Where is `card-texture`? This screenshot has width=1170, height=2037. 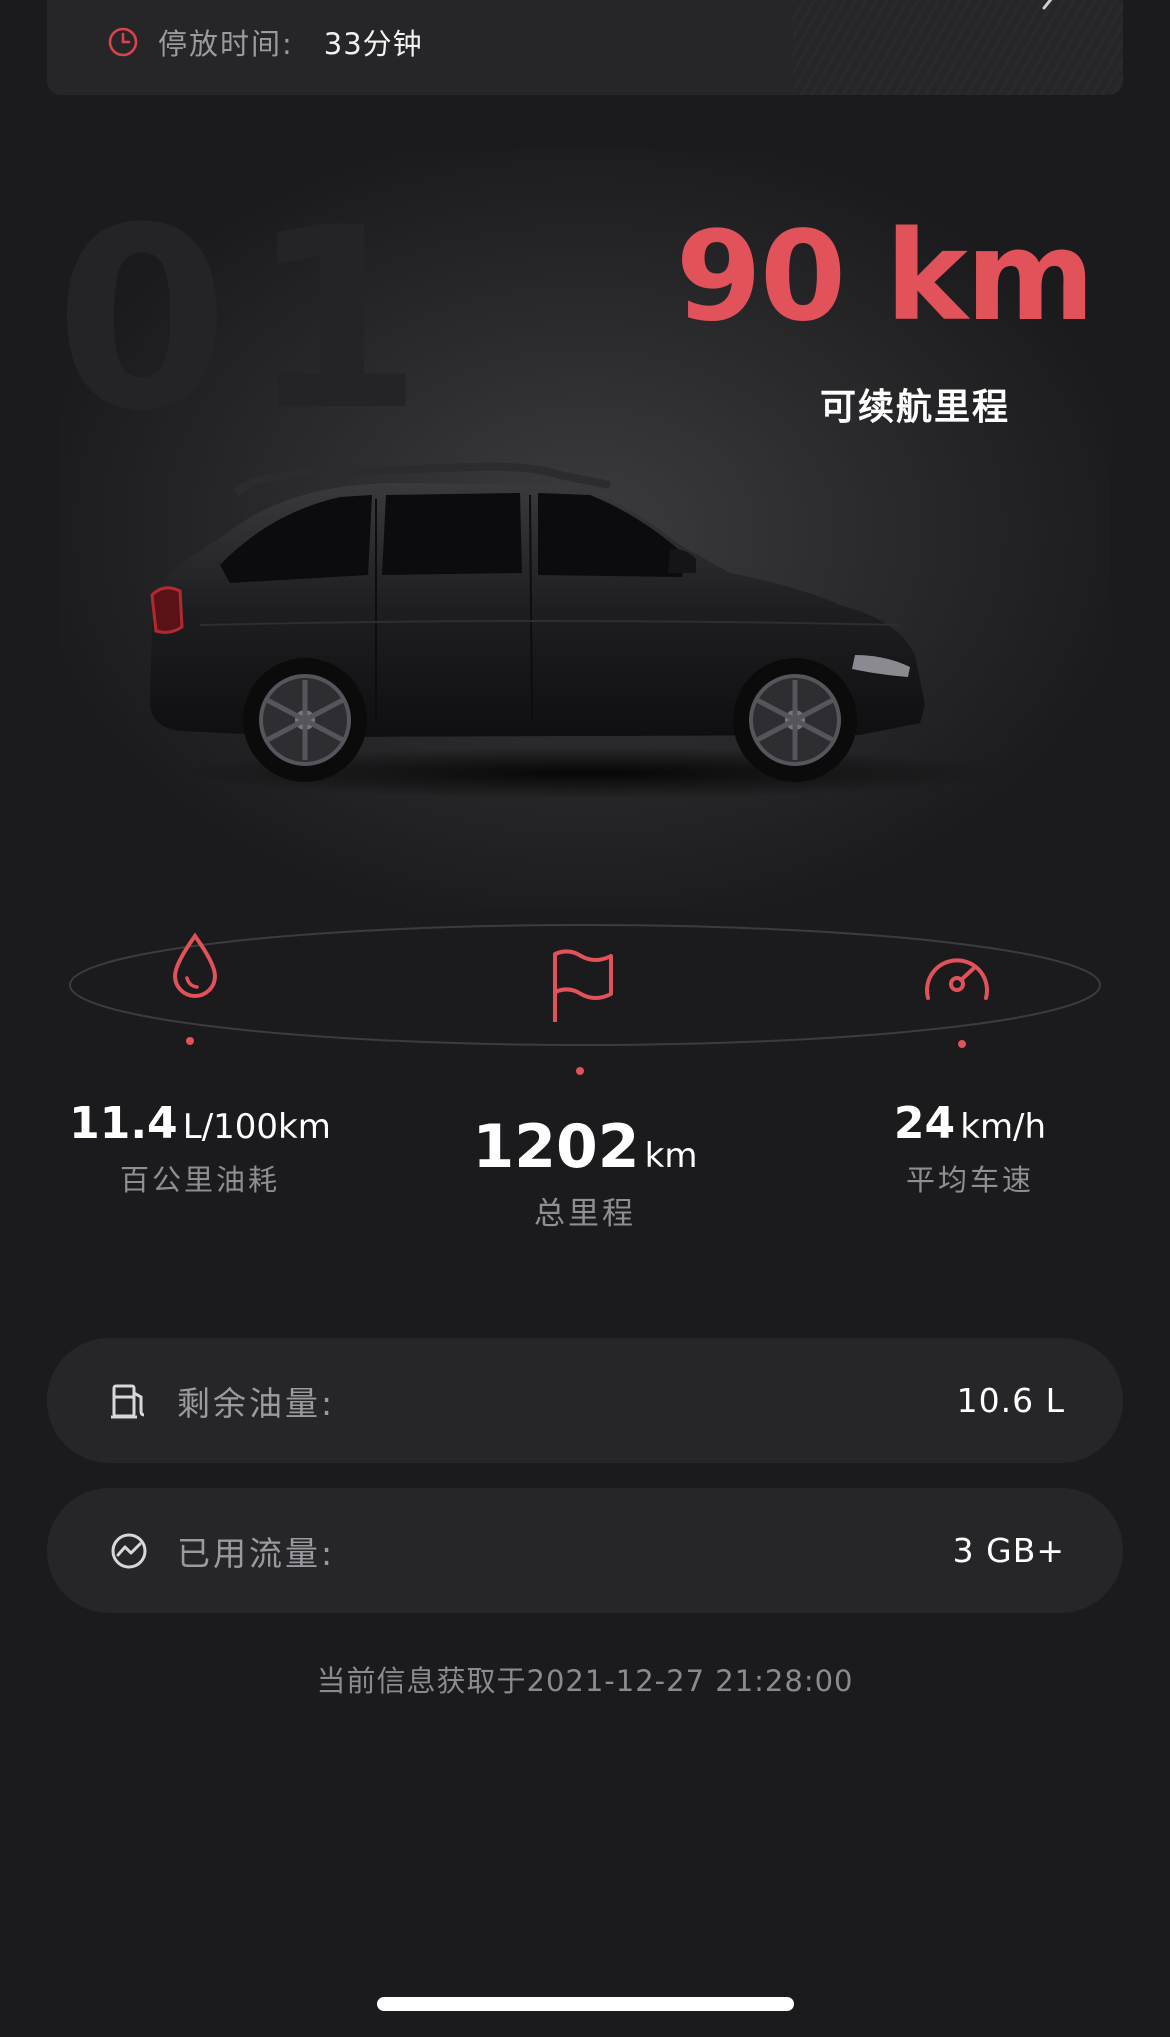 card-texture is located at coordinates (958, 47).